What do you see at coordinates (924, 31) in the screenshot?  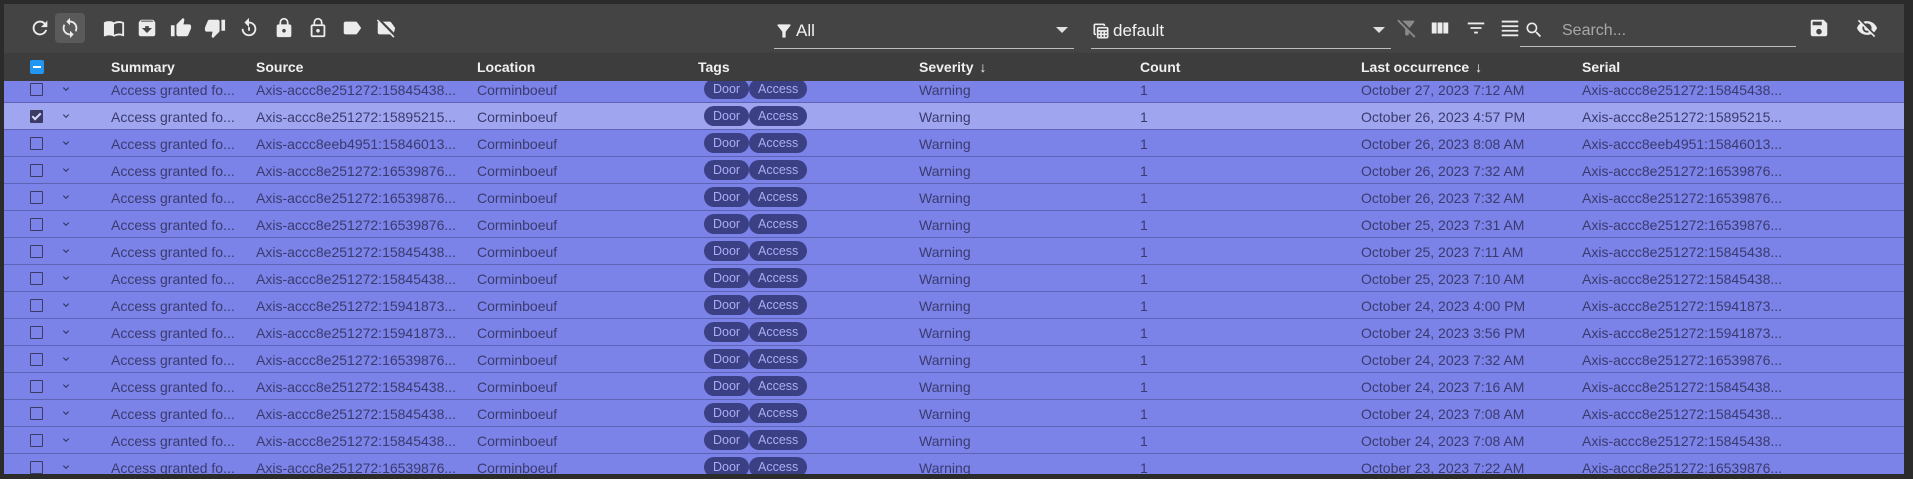 I see `filter-select: All` at bounding box center [924, 31].